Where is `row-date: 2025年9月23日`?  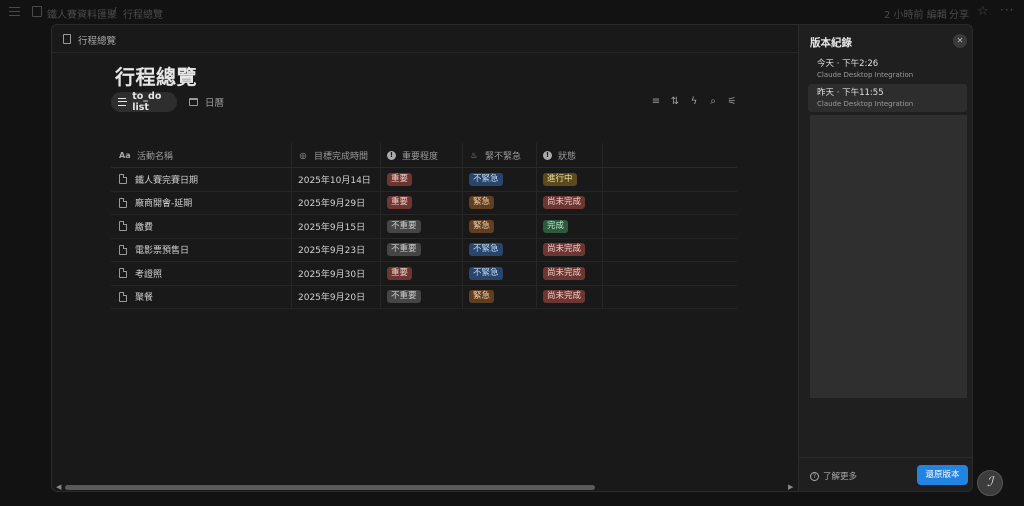
row-date: 2025年9月23日 is located at coordinates (332, 251).